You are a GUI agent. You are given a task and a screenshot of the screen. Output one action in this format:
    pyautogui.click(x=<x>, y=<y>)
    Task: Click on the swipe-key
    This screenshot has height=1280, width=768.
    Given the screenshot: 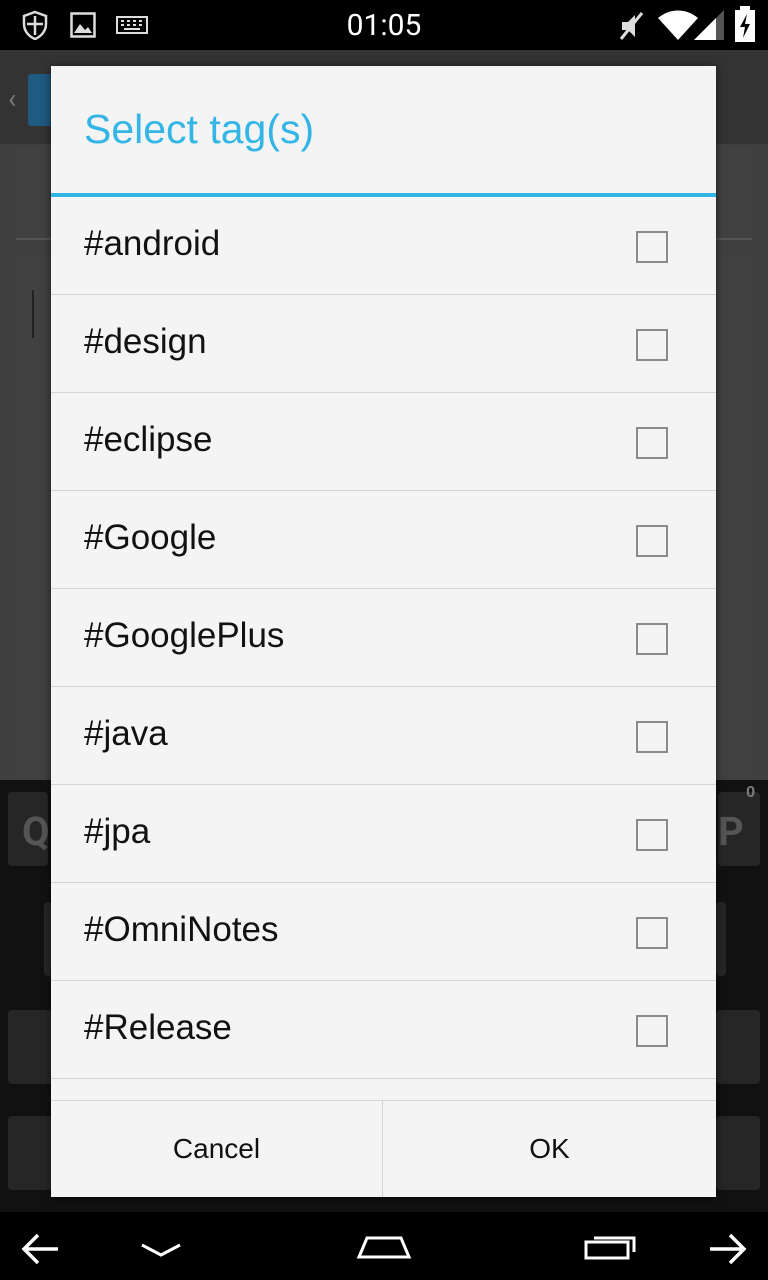 What is the action you would take?
    pyautogui.click(x=30, y=1153)
    